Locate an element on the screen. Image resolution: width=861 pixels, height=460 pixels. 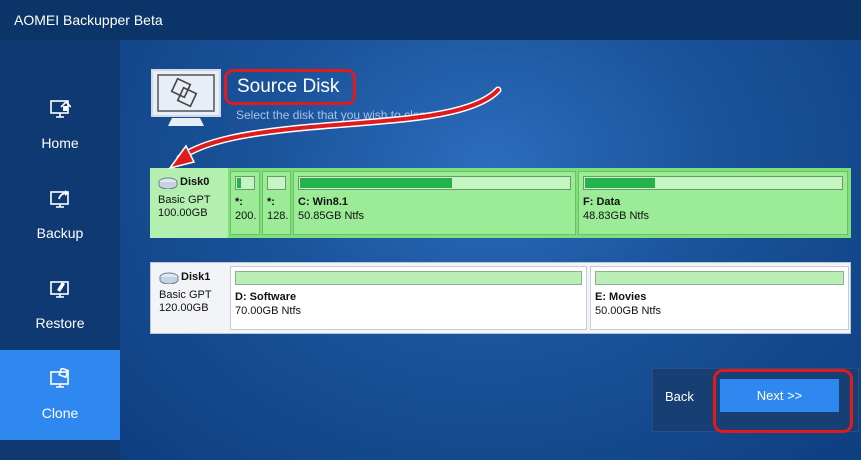
clone-icon is located at coordinates (60, 378).